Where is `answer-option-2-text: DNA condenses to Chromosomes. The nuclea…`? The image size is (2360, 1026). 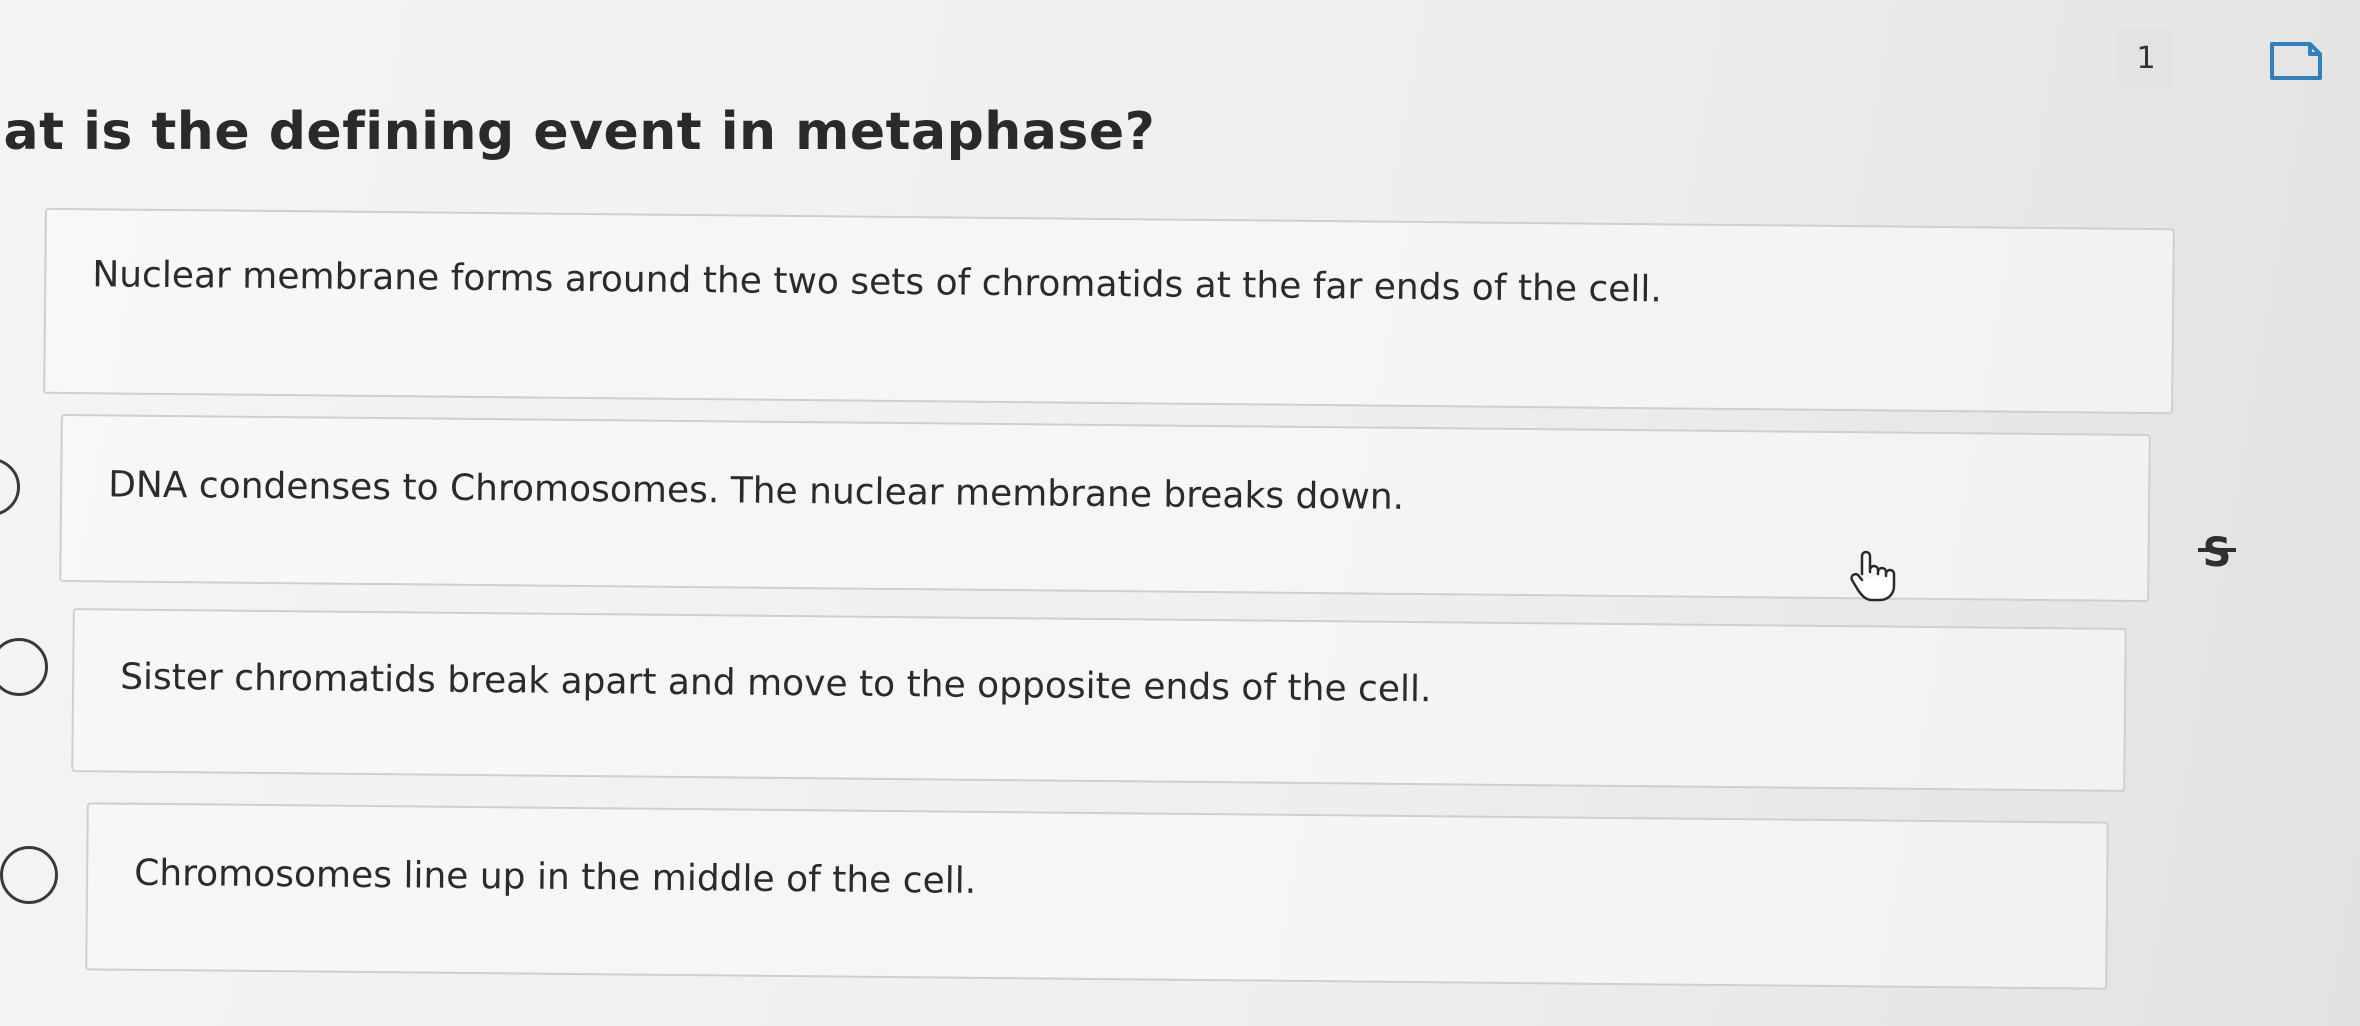
answer-option-2-text: DNA condenses to Chromosomes. The nuclea… is located at coordinates (756, 491).